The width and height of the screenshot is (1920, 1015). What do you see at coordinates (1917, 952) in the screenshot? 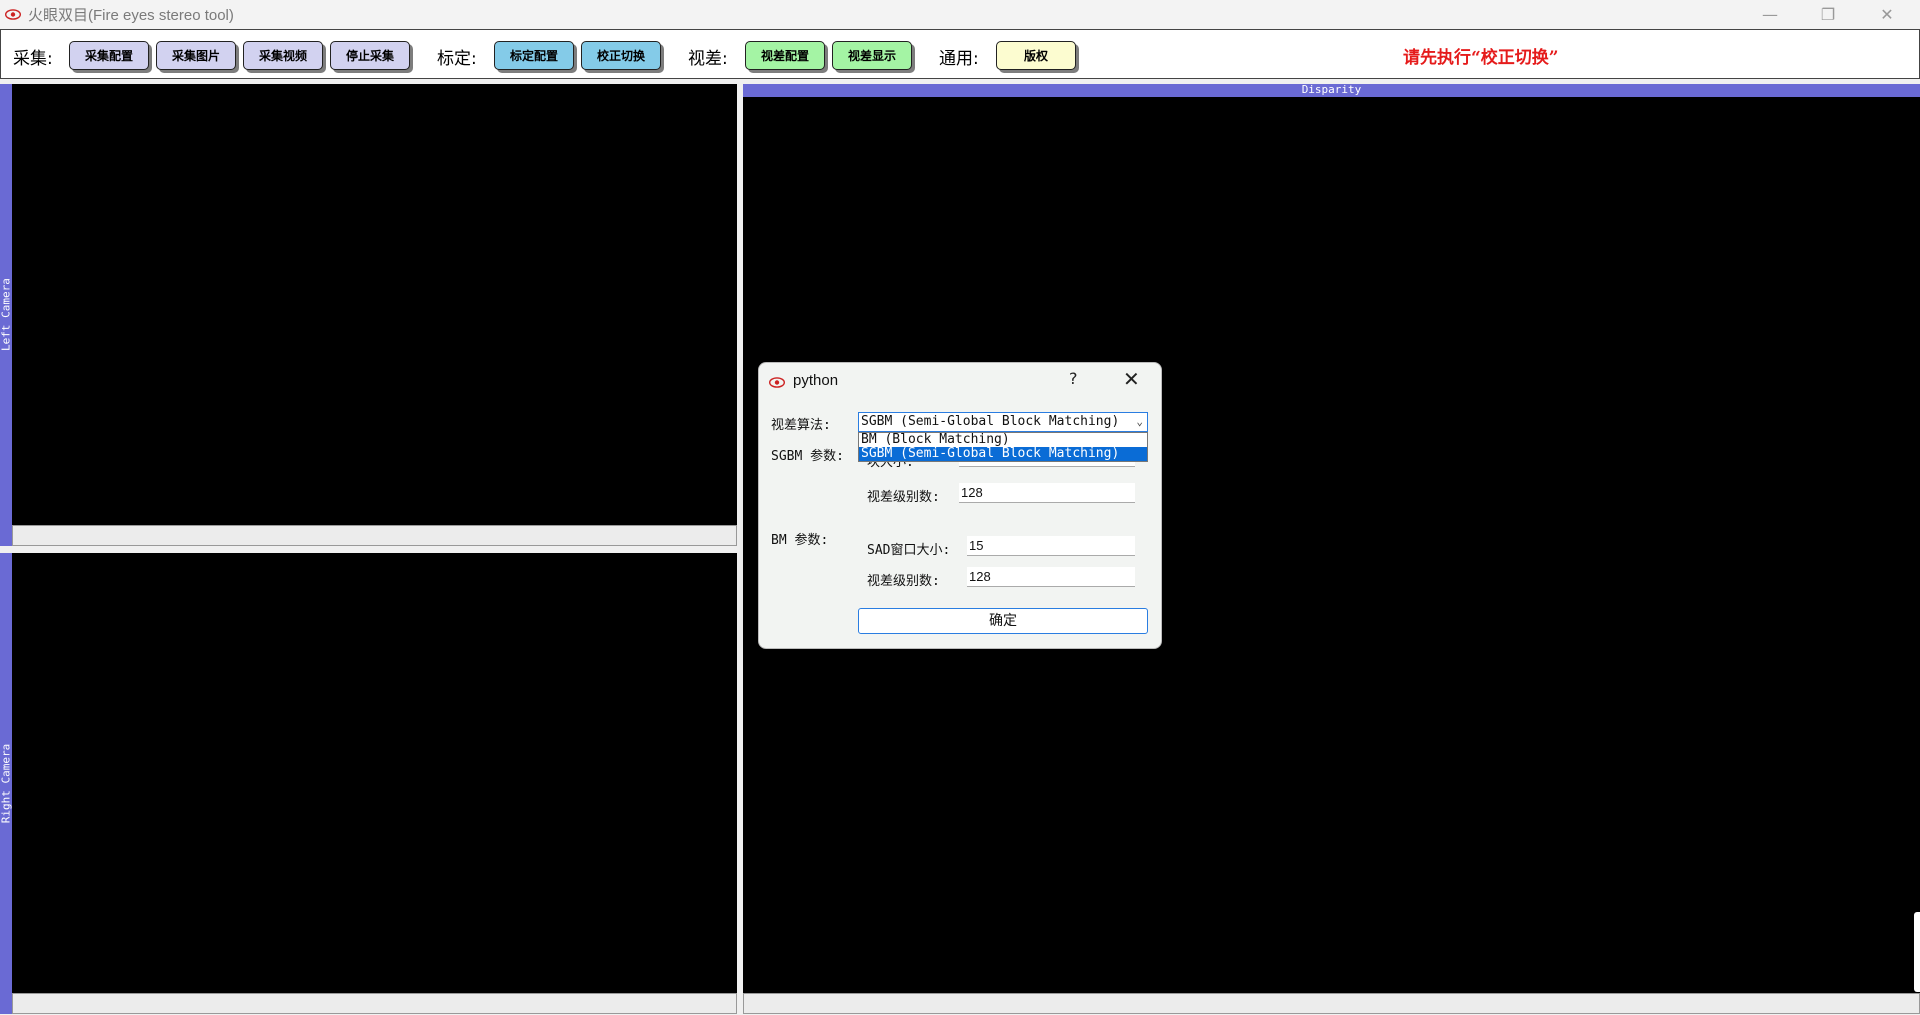
I see `resize-handle` at bounding box center [1917, 952].